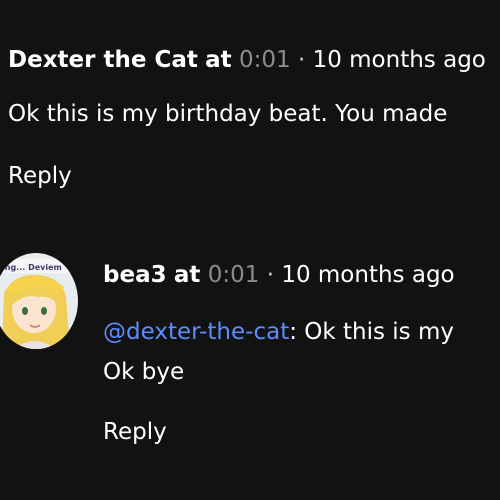 This screenshot has width=500, height=500. I want to click on comment-meta: Dexter the Cat at 0:01 · 10 months ago, so click(247, 60).